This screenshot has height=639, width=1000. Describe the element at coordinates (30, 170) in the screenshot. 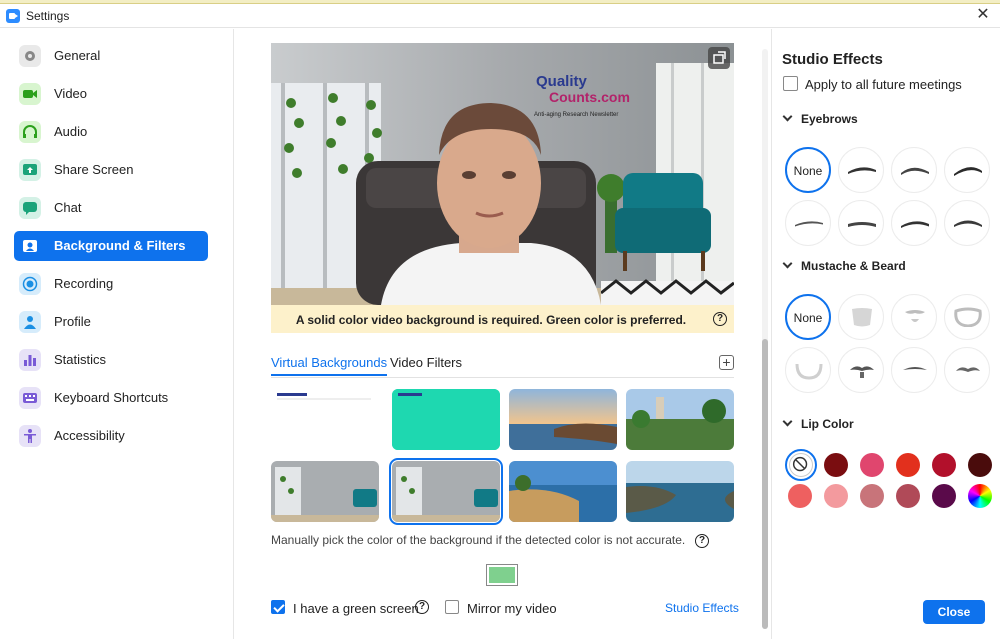

I see `share-screen-icon` at that location.